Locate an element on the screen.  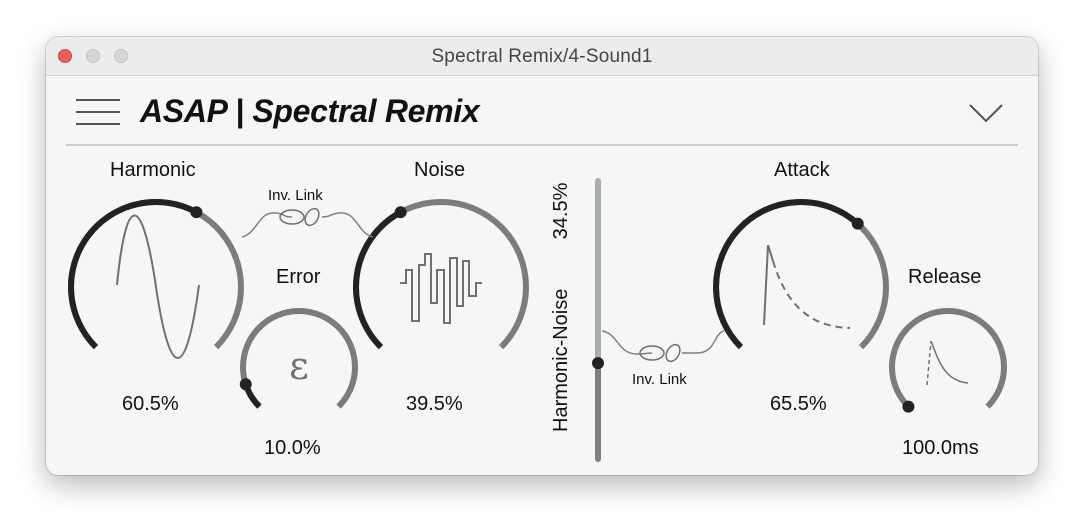
attack-envelope-icon is located at coordinates (807, 286).